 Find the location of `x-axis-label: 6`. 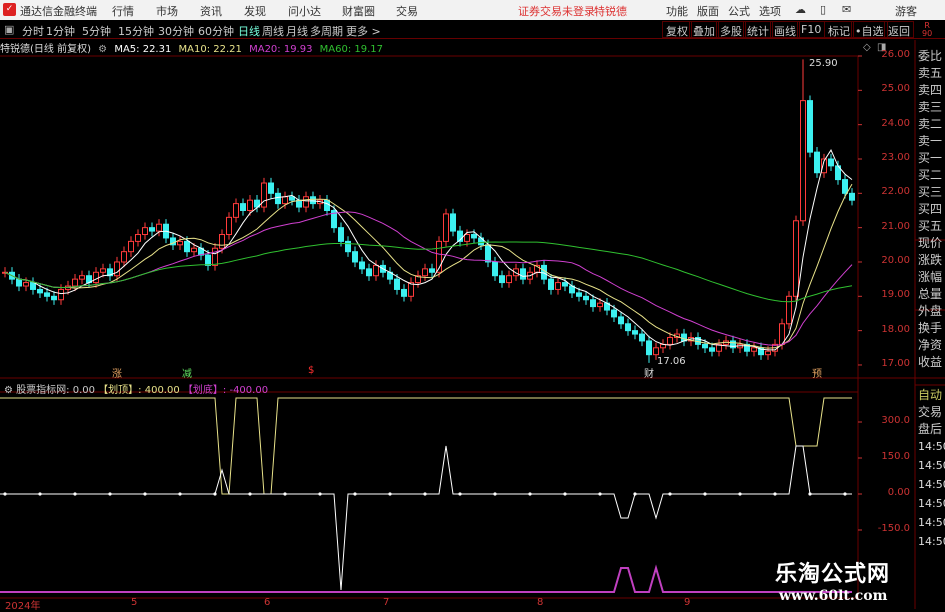

x-axis-label: 6 is located at coordinates (267, 602).